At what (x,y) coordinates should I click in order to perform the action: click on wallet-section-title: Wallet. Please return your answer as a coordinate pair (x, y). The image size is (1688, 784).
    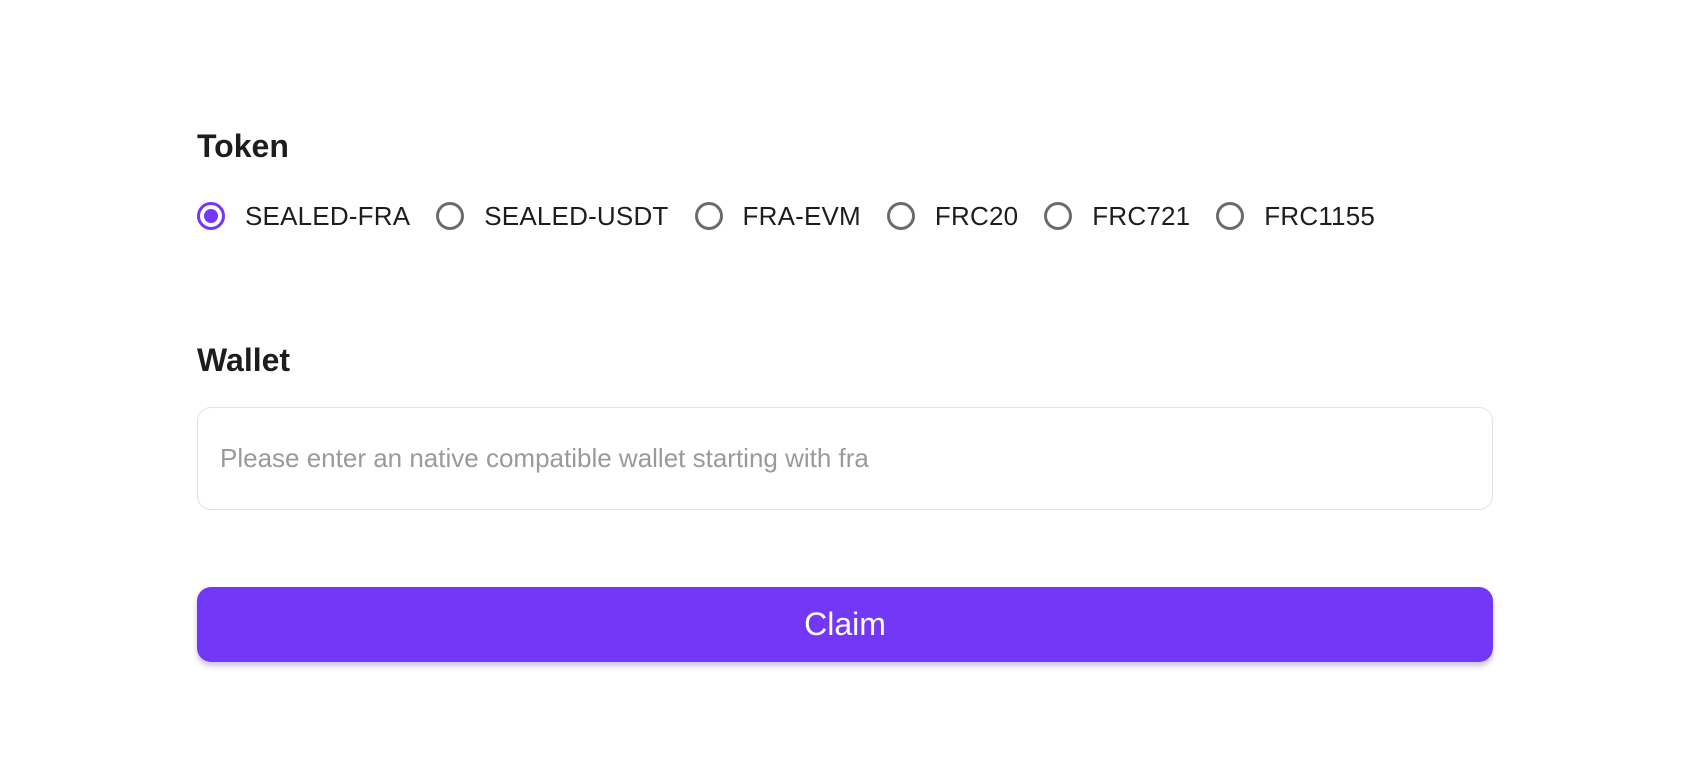
    Looking at the image, I should click on (244, 360).